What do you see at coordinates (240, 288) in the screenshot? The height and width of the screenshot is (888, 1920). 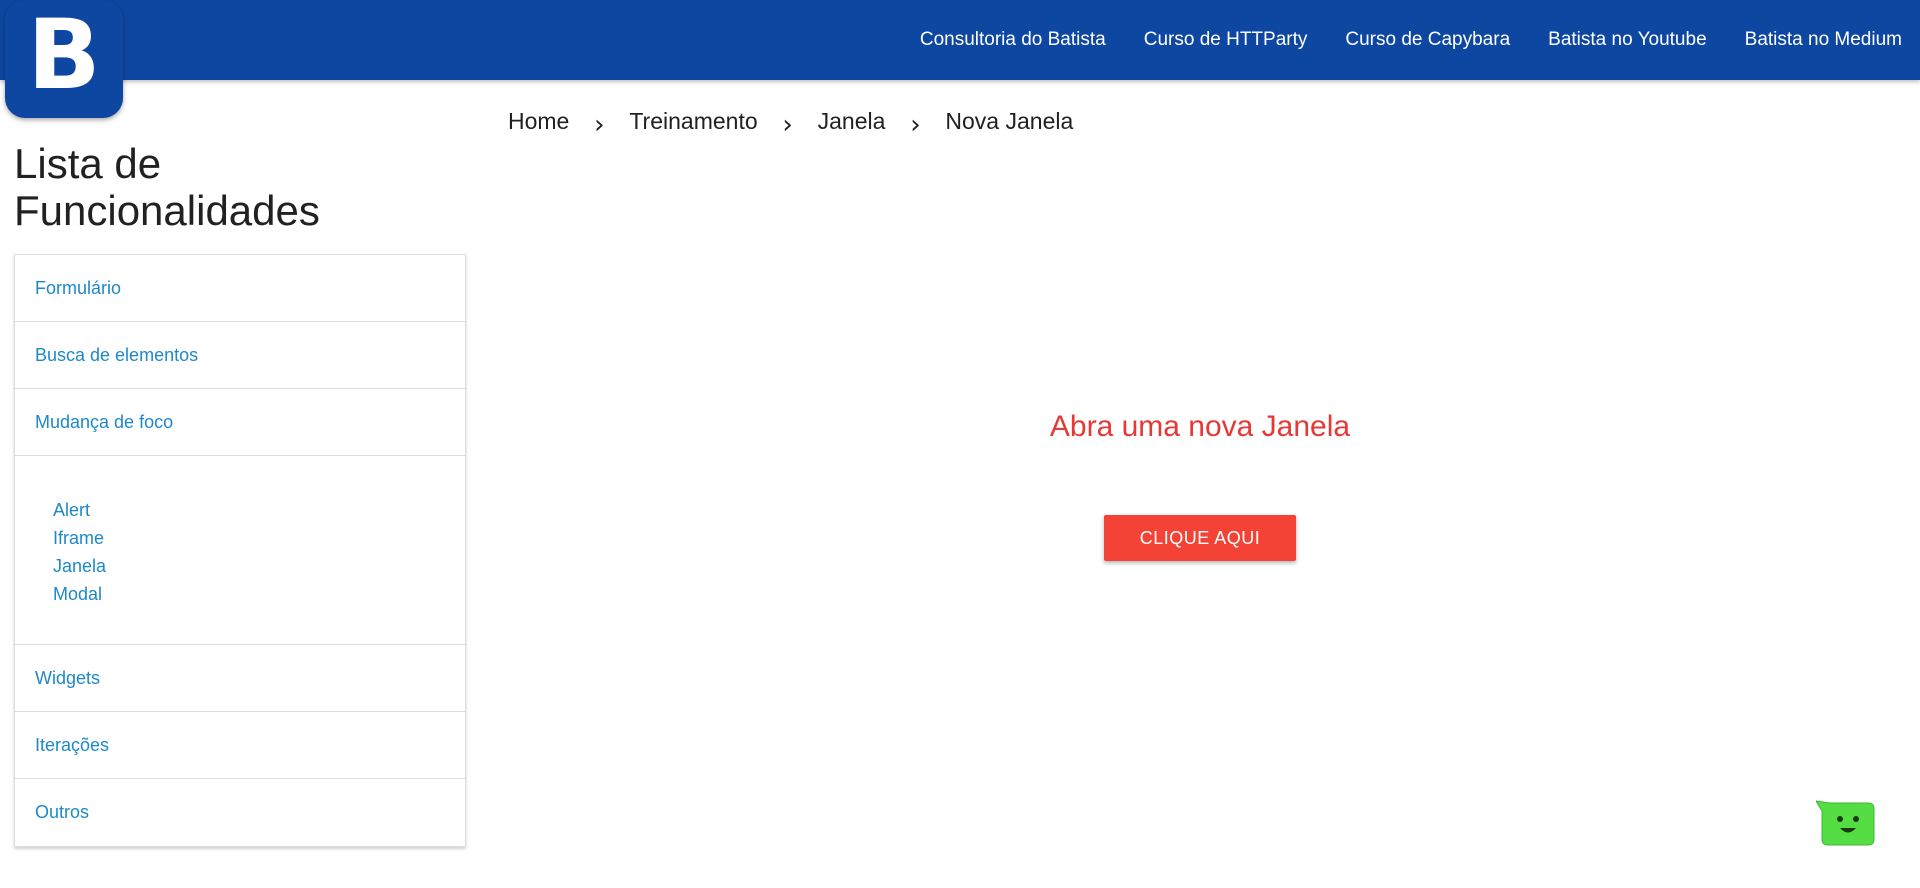 I see `sidebar-item-formulario: Formulário` at bounding box center [240, 288].